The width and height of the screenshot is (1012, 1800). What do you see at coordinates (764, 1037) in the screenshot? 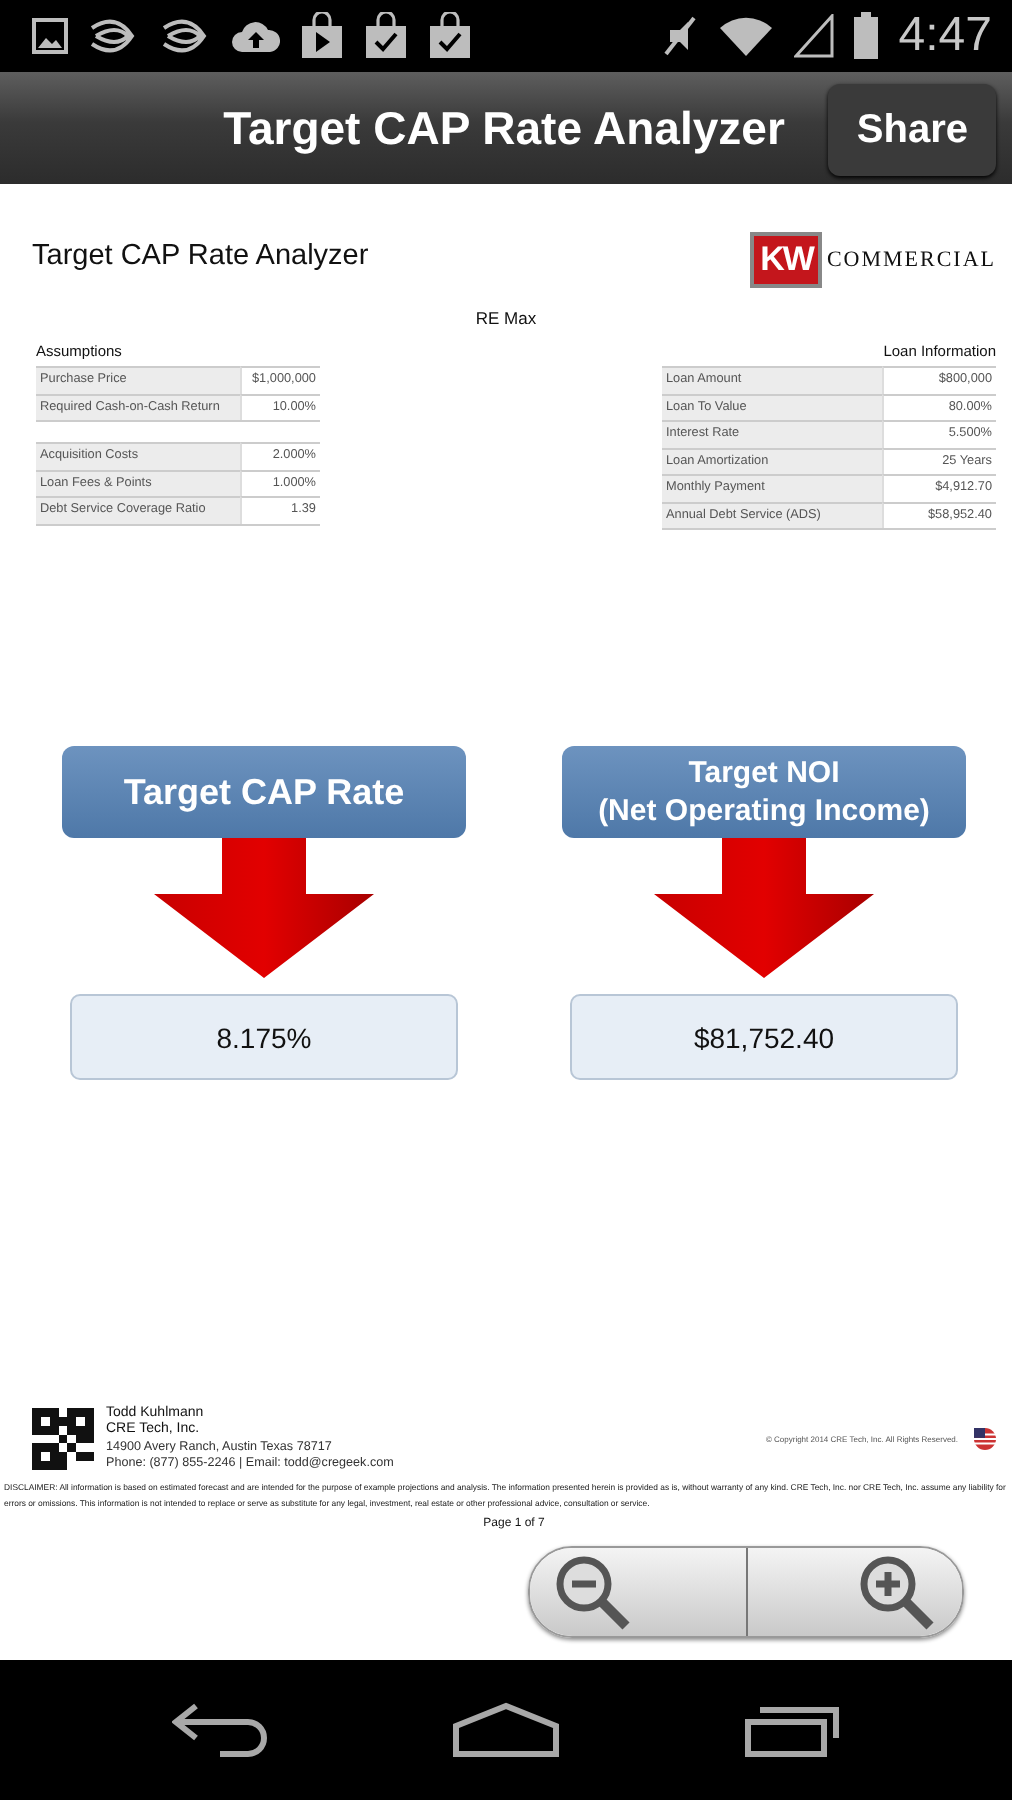
I see `result-value: $81,752.40` at bounding box center [764, 1037].